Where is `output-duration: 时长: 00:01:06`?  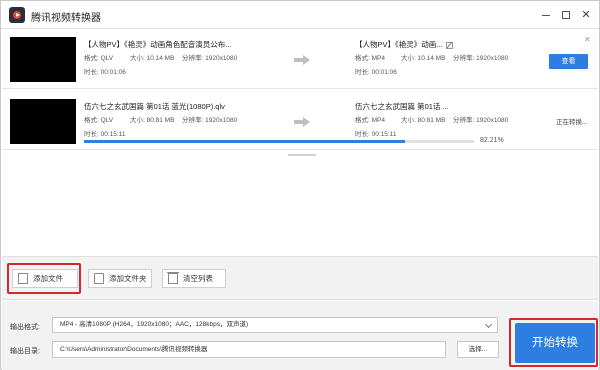 output-duration: 时长: 00:01:06 is located at coordinates (376, 72).